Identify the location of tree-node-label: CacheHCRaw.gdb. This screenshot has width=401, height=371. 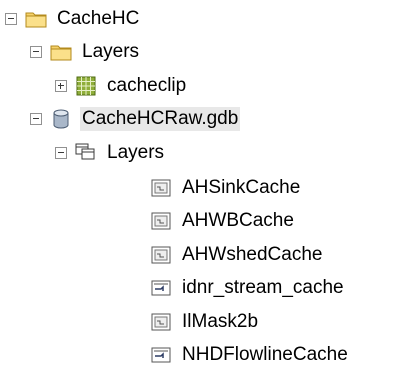
(160, 118).